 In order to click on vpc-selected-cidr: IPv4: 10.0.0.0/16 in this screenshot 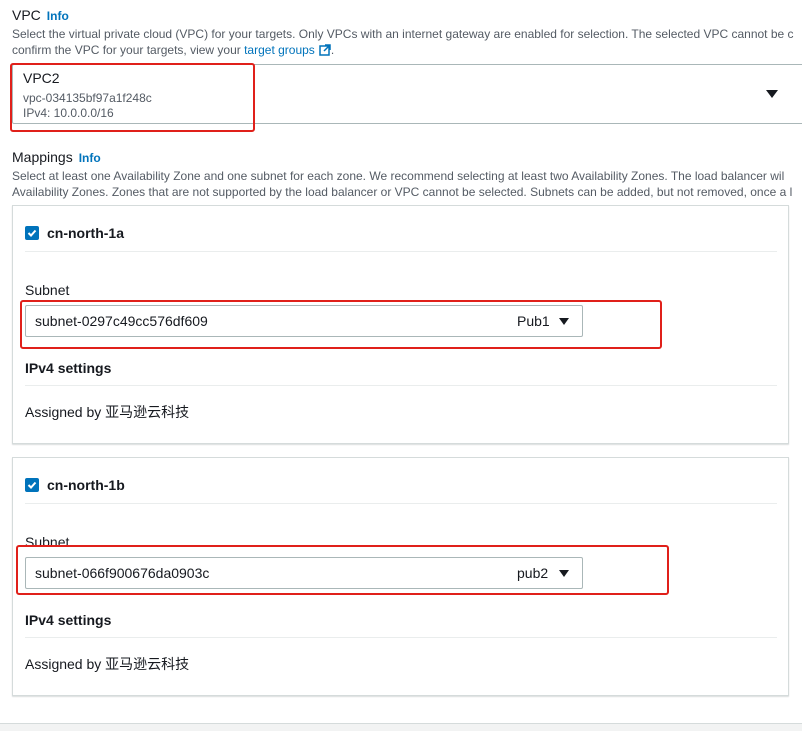, I will do `click(68, 113)`.